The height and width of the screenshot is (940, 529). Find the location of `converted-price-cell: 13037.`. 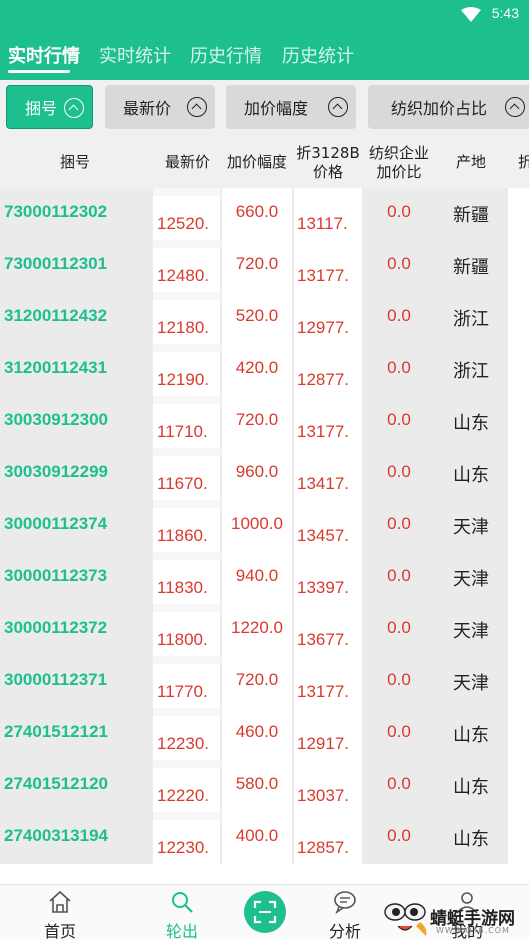

converted-price-cell: 13037. is located at coordinates (328, 786).